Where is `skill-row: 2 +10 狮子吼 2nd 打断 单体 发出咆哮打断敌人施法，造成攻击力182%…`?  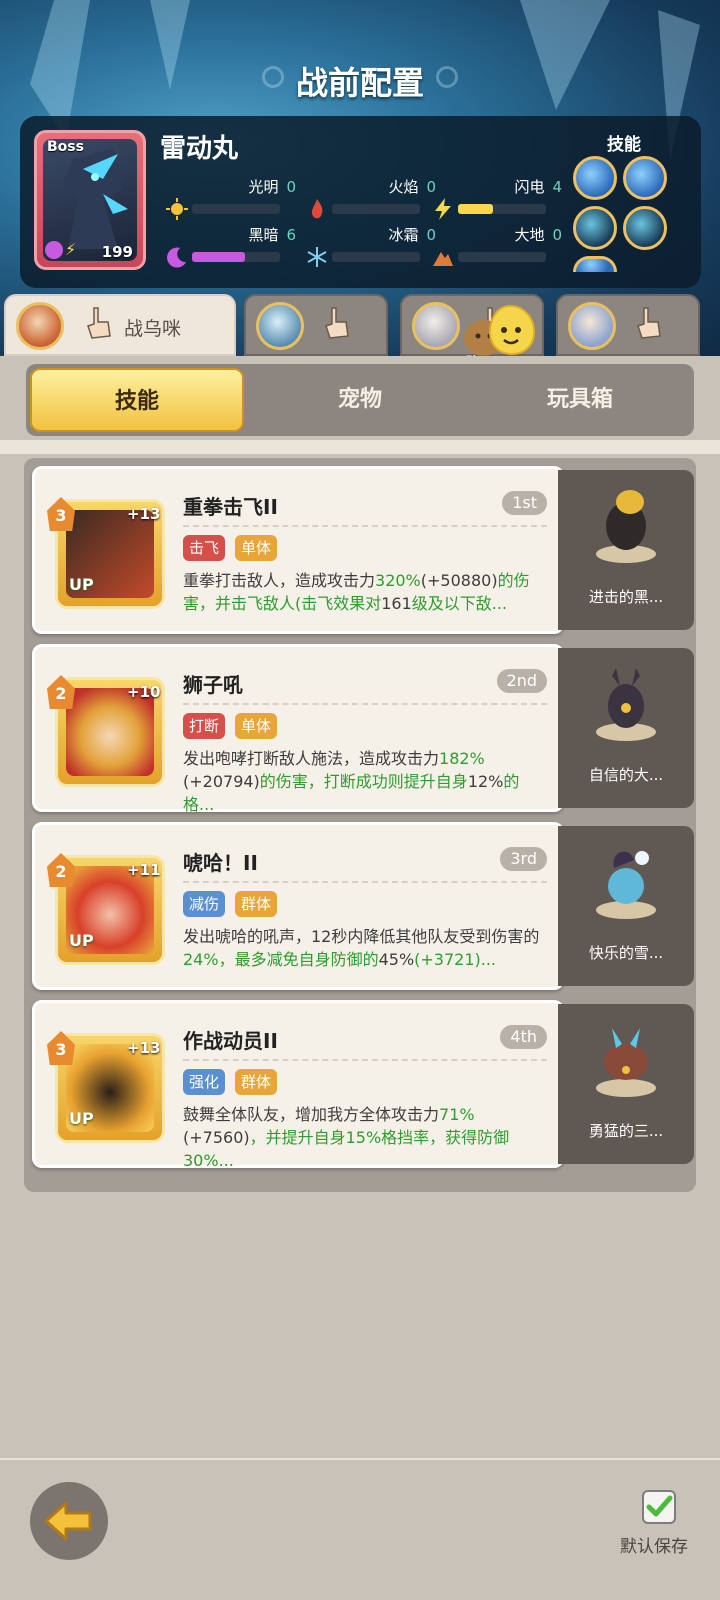 skill-row: 2 +10 狮子吼 2nd 打断 单体 发出咆哮打断敌人施法，造成攻击力182%… is located at coordinates (360, 732).